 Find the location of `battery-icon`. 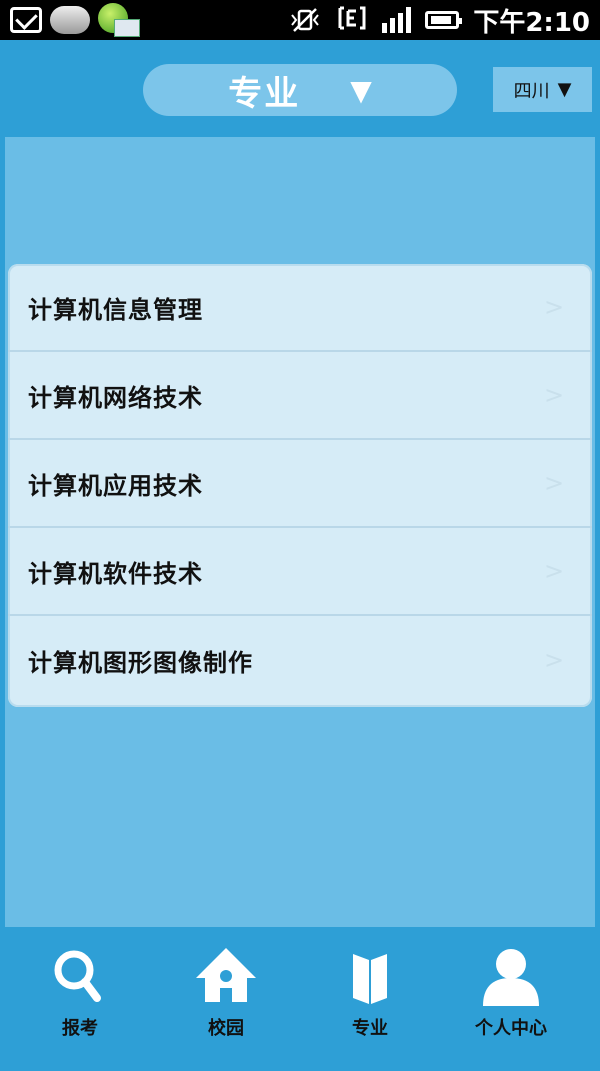

battery-icon is located at coordinates (444, 20).